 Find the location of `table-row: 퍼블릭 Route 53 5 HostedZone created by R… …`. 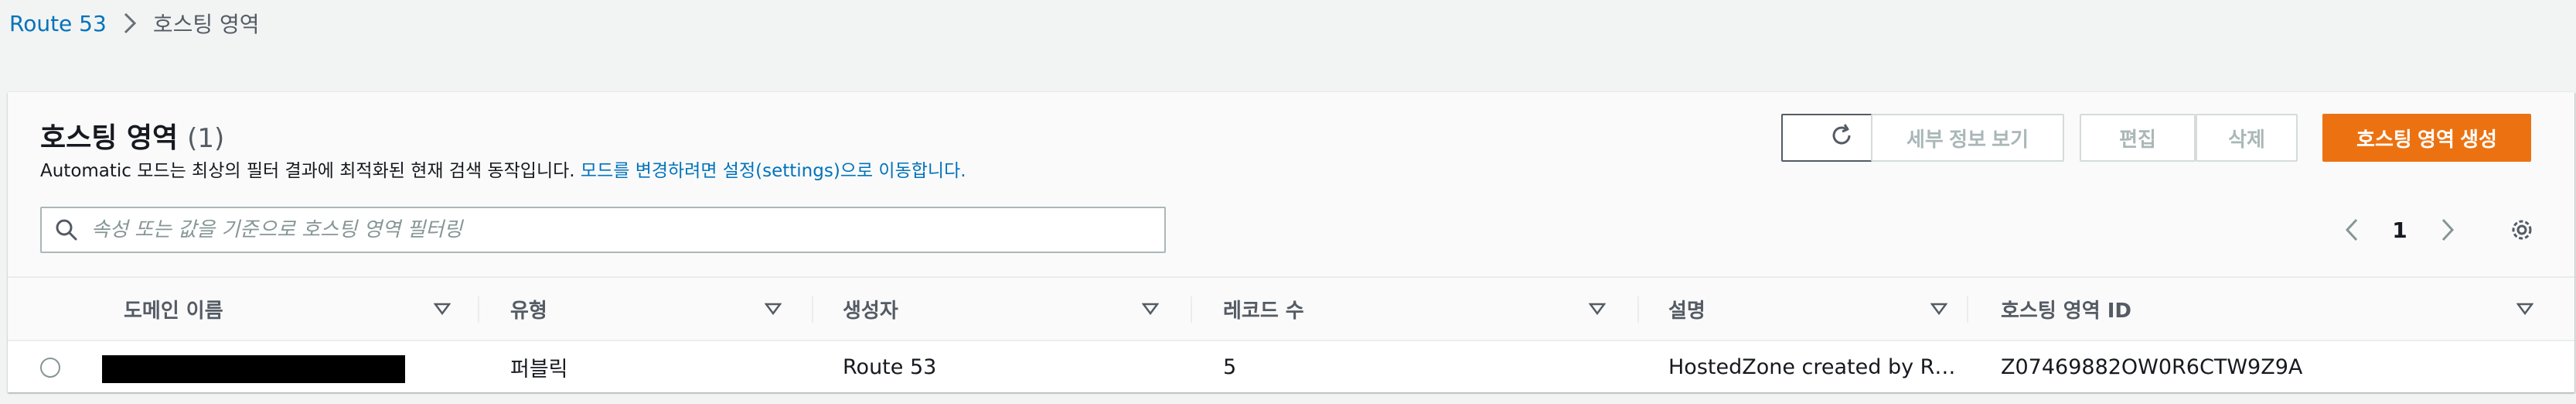

table-row: 퍼블릭 Route 53 5 HostedZone created by R… … is located at coordinates (1291, 366).